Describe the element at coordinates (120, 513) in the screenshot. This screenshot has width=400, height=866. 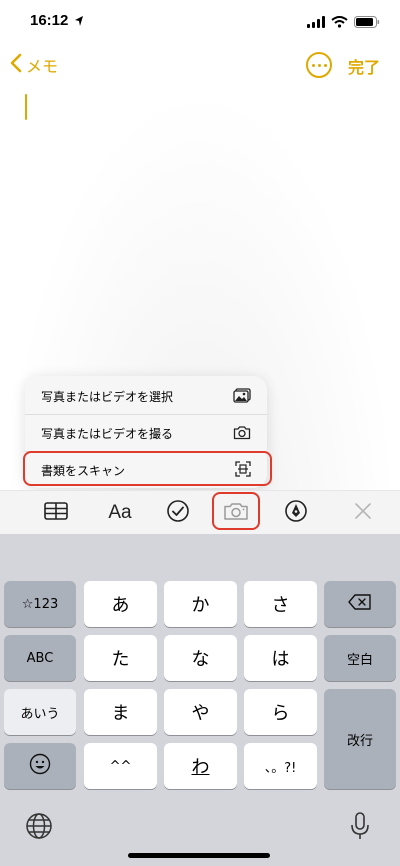
I see `text-format-button: Aa` at that location.